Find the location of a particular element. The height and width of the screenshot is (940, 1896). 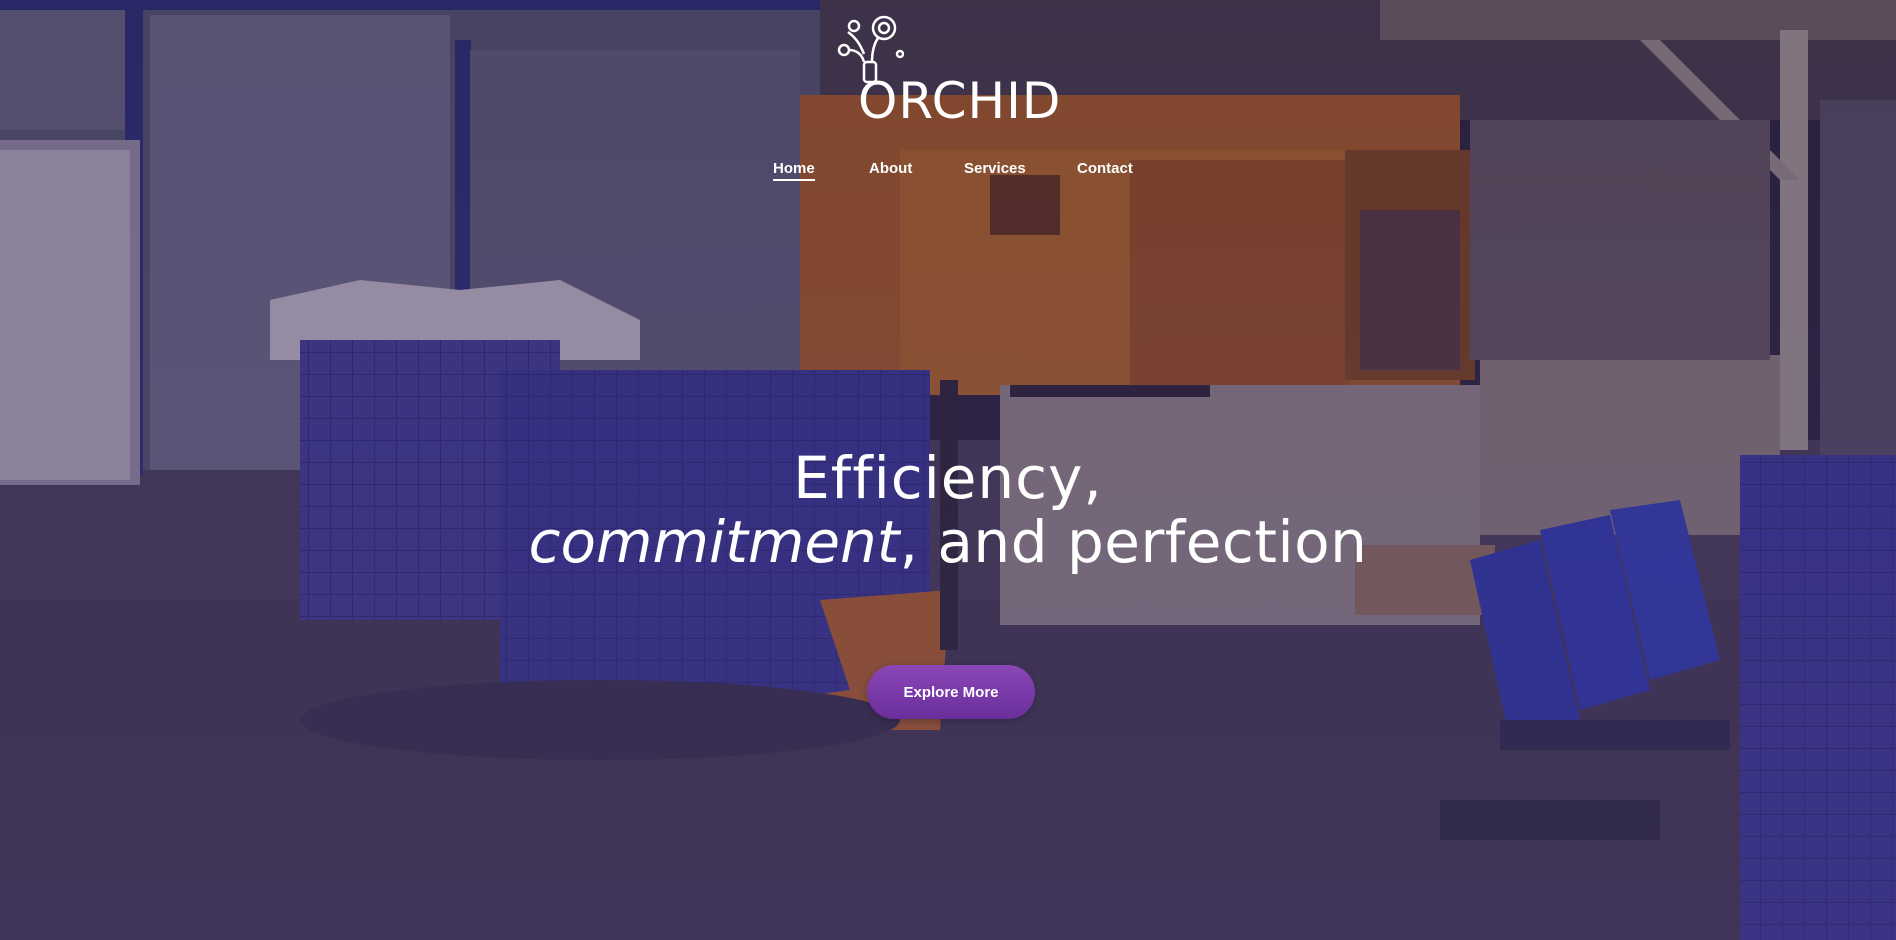

headline-rest: , and perfection is located at coordinates (1133, 542).